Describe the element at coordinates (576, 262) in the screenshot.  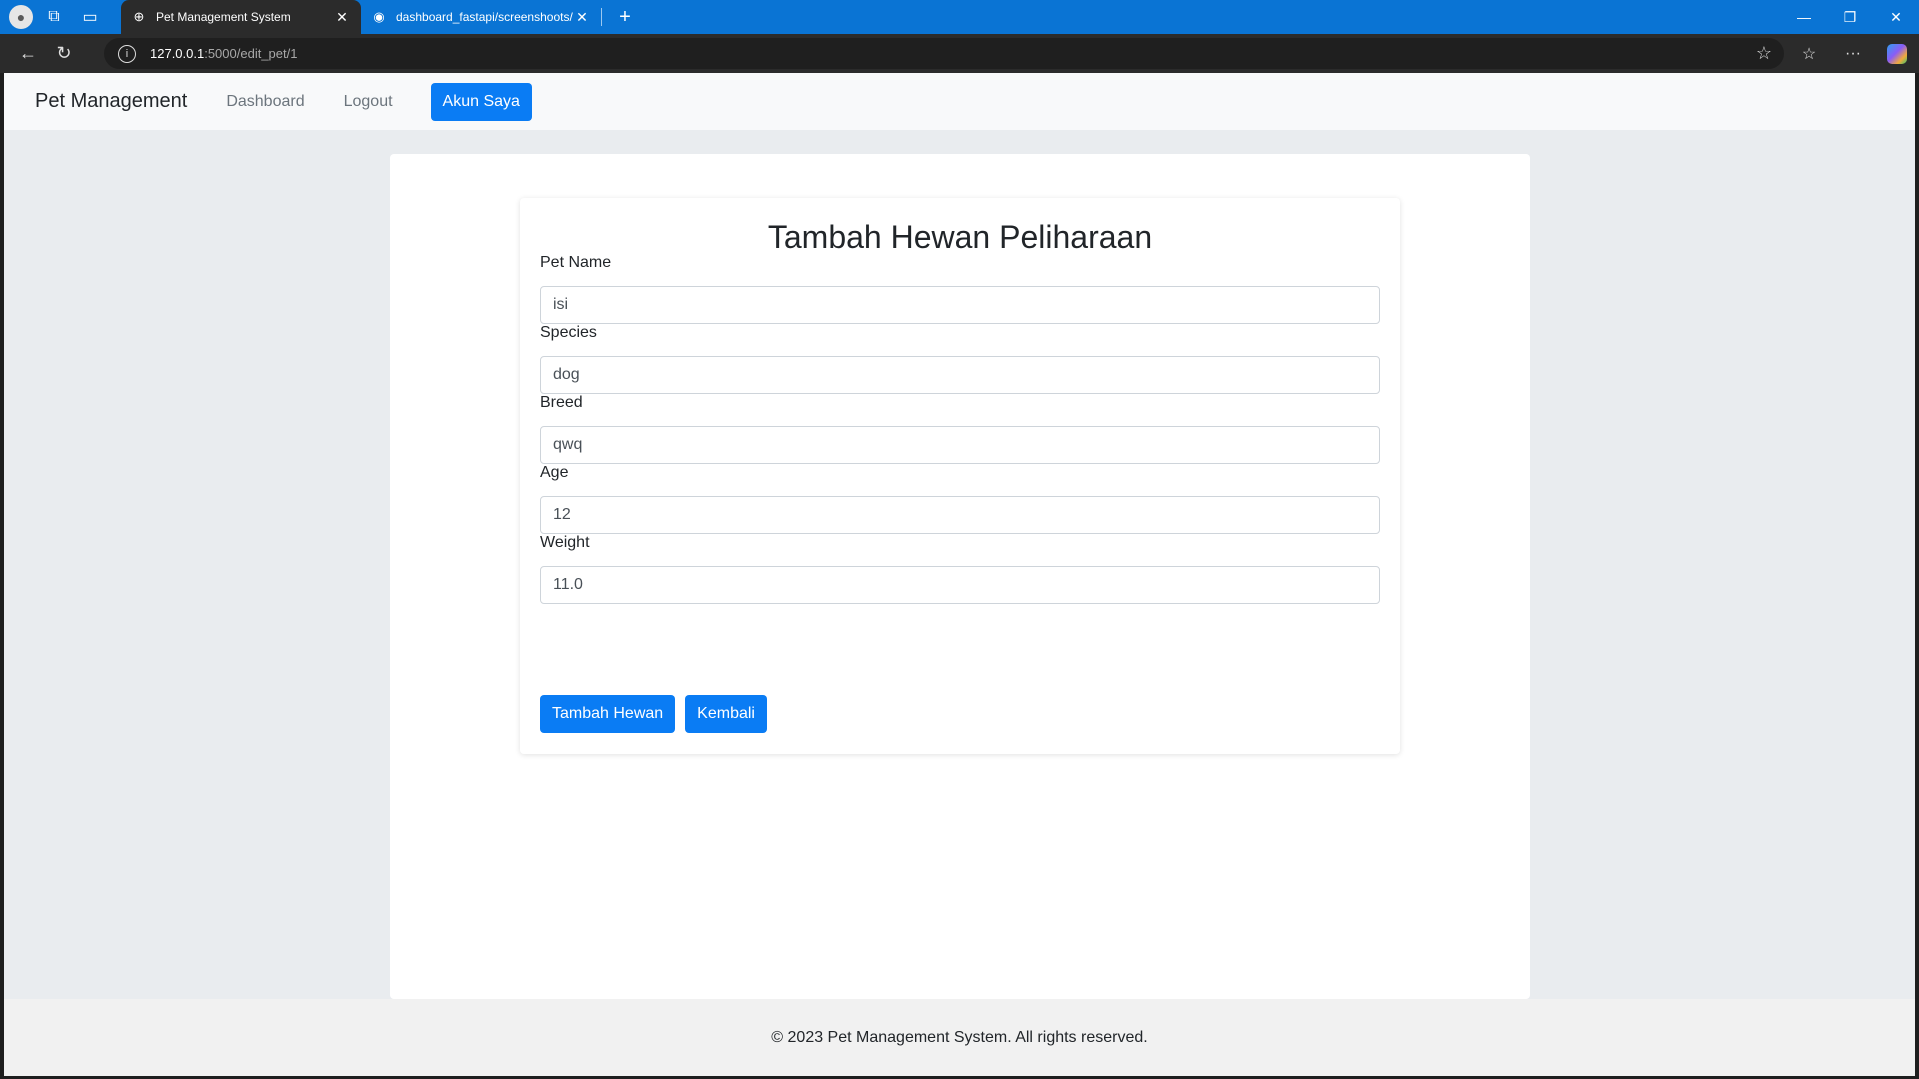
I see `pet-name-label: Pet Name` at that location.